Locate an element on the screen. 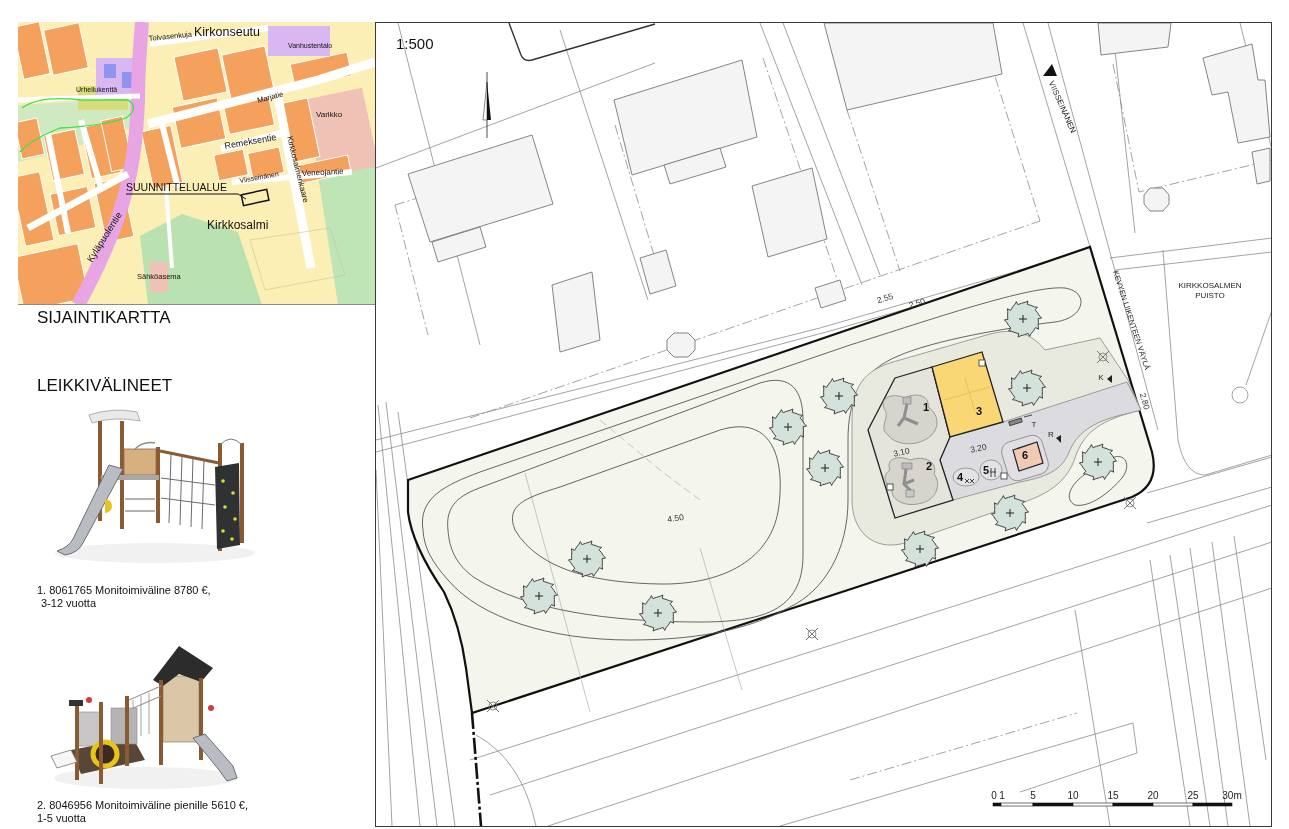 The width and height of the screenshot is (1289, 829). area-label: SUUNNITTELUALUE is located at coordinates (176, 187).